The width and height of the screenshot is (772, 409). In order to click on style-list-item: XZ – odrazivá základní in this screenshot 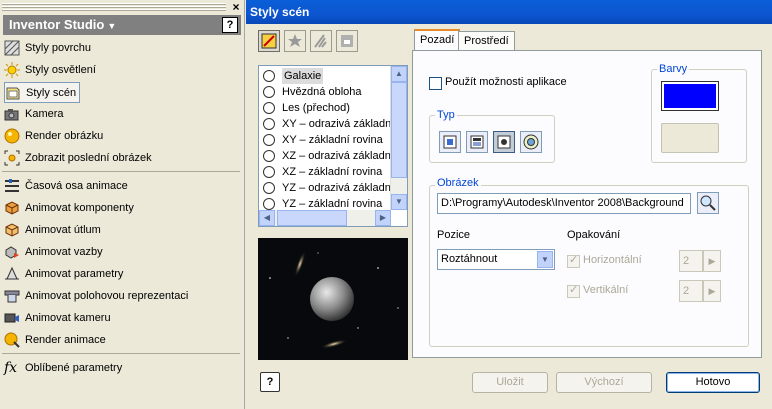, I will do `click(327, 156)`.